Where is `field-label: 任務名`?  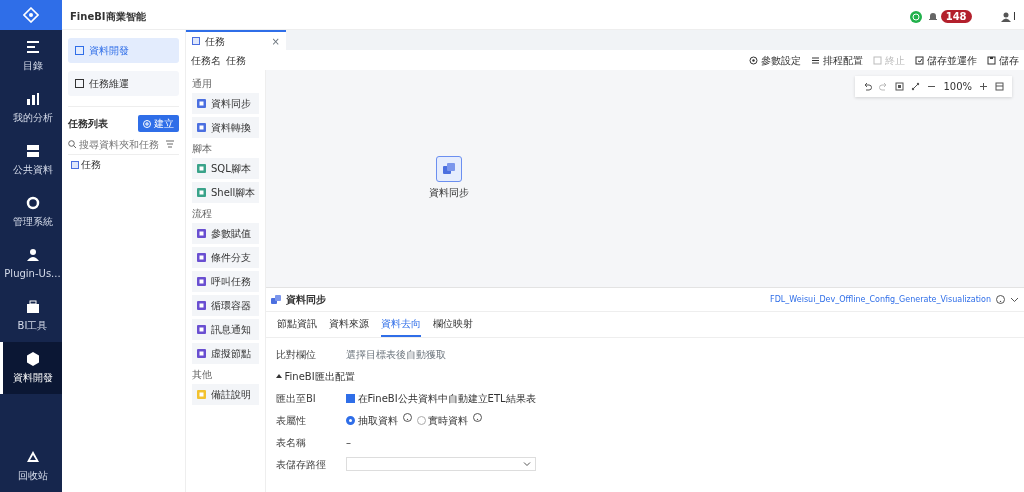 field-label: 任務名 is located at coordinates (206, 60).